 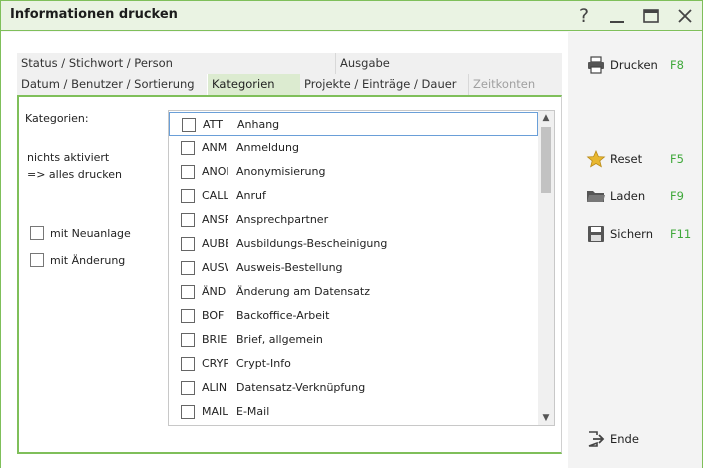 What do you see at coordinates (215, 363) in the screenshot?
I see `category-code: CRYPT` at bounding box center [215, 363].